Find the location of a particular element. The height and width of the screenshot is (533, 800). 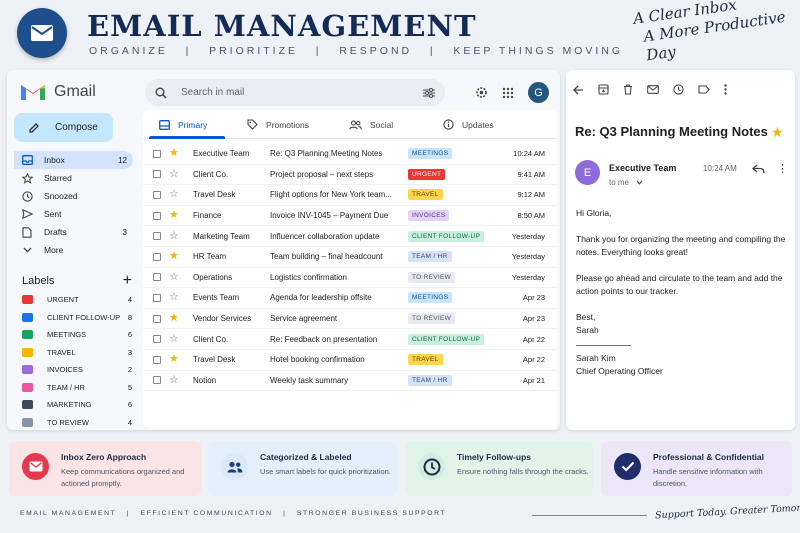

search-bar: Search in mail is located at coordinates (295, 92).